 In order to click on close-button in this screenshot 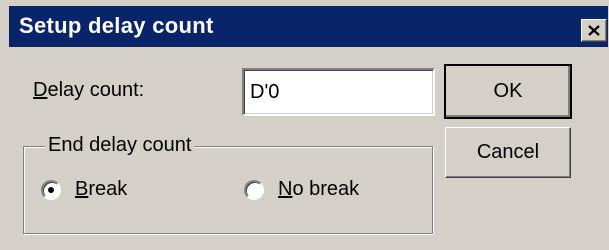, I will do `click(594, 30)`.